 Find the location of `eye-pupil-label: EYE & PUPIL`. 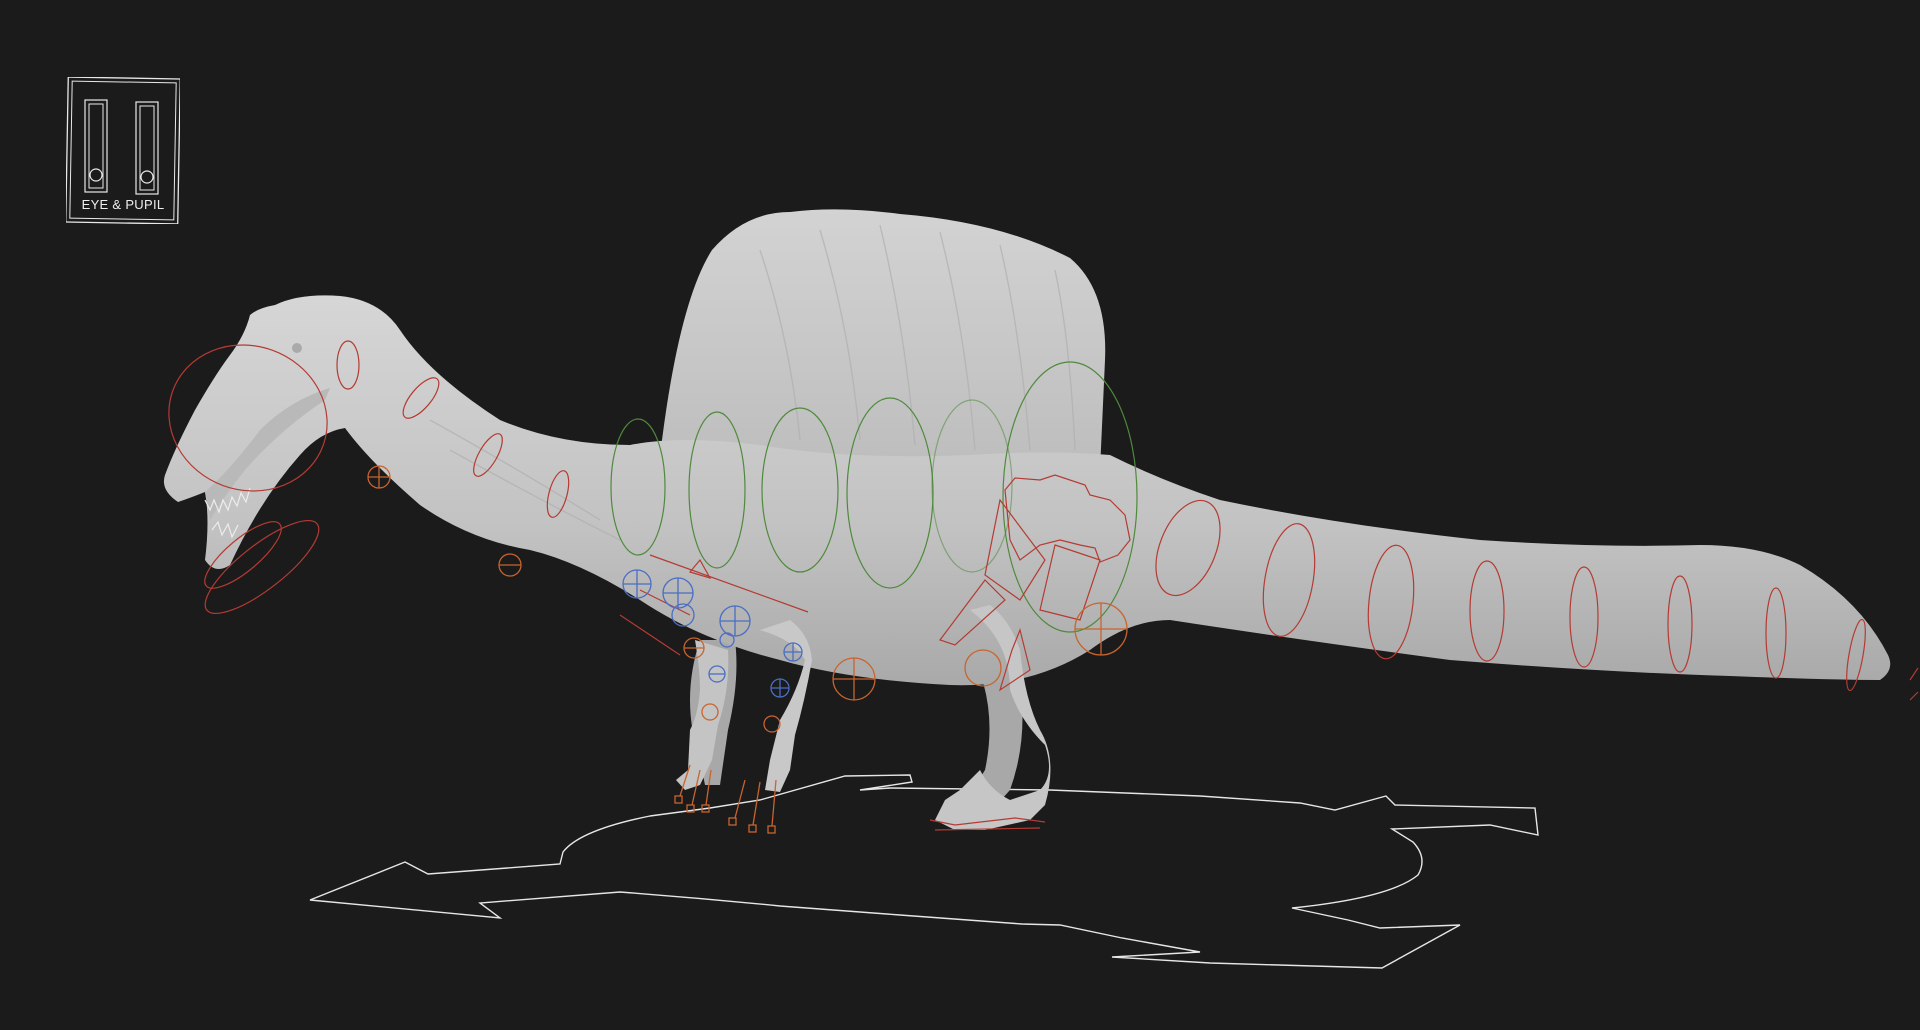

eye-pupil-label: EYE & PUPIL is located at coordinates (123, 204).